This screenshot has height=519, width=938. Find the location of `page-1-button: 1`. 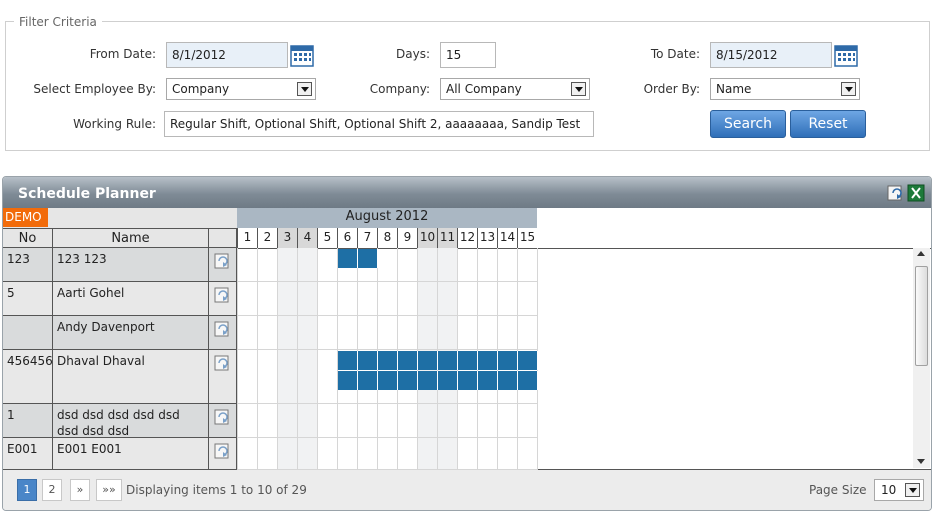

page-1-button: 1 is located at coordinates (27, 490).